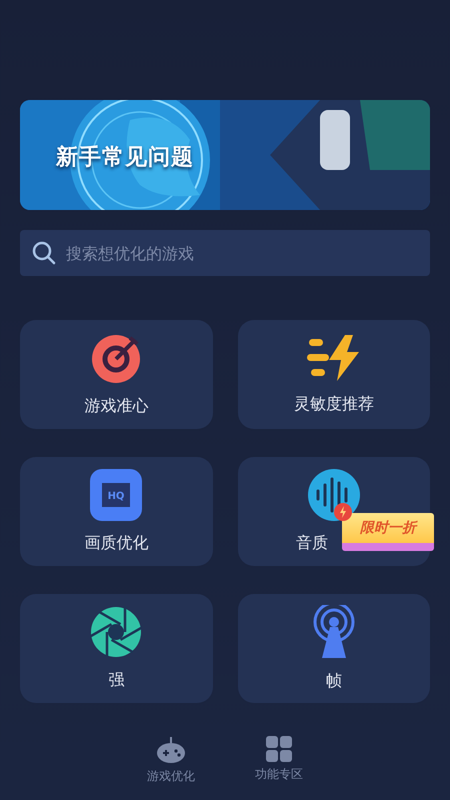 The height and width of the screenshot is (800, 450). What do you see at coordinates (334, 632) in the screenshot?
I see `broadcast-tower-icon` at bounding box center [334, 632].